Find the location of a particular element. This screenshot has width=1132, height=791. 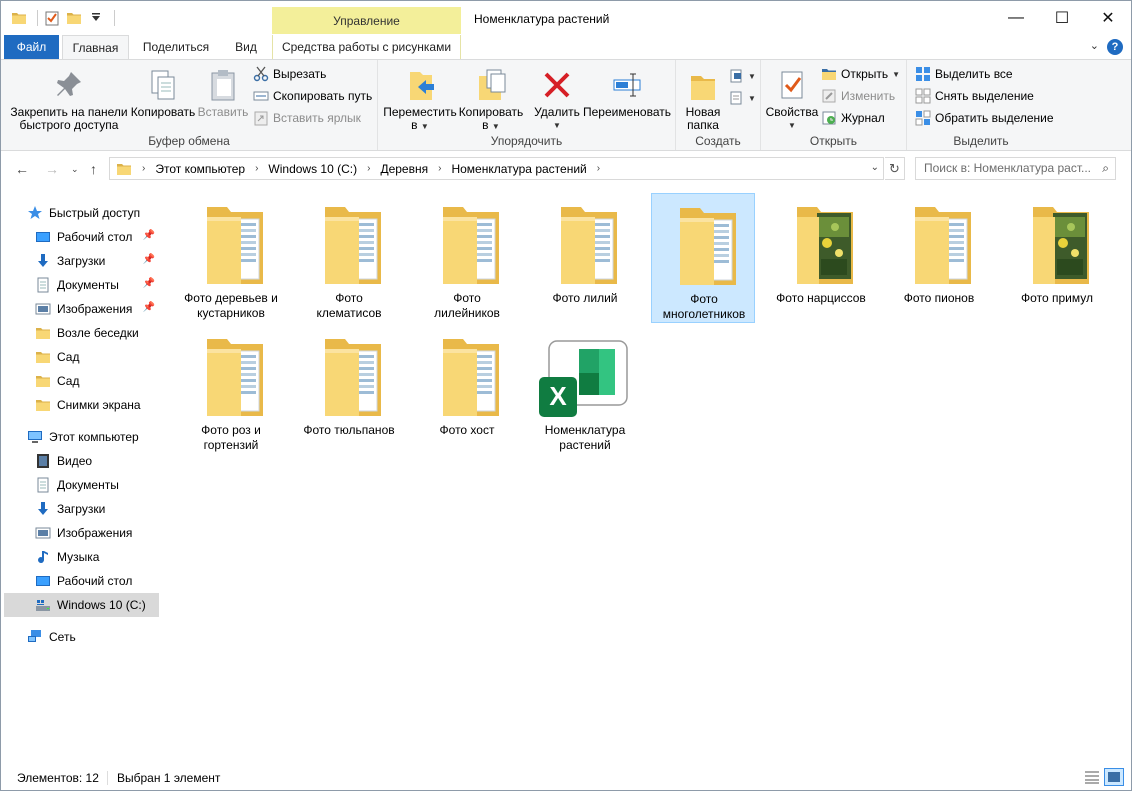

delete-button: Удалить ▼ is located at coordinates (557, 98).